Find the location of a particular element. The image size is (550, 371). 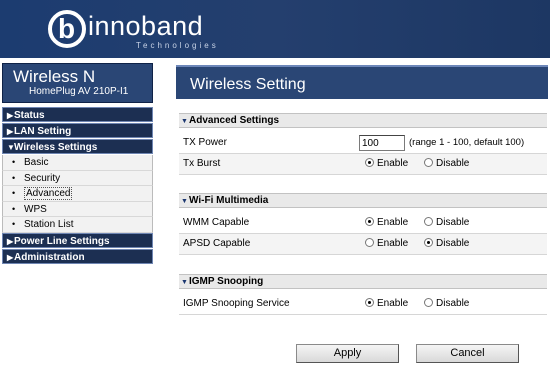

logo-glyph: b is located at coordinates (67, 28).